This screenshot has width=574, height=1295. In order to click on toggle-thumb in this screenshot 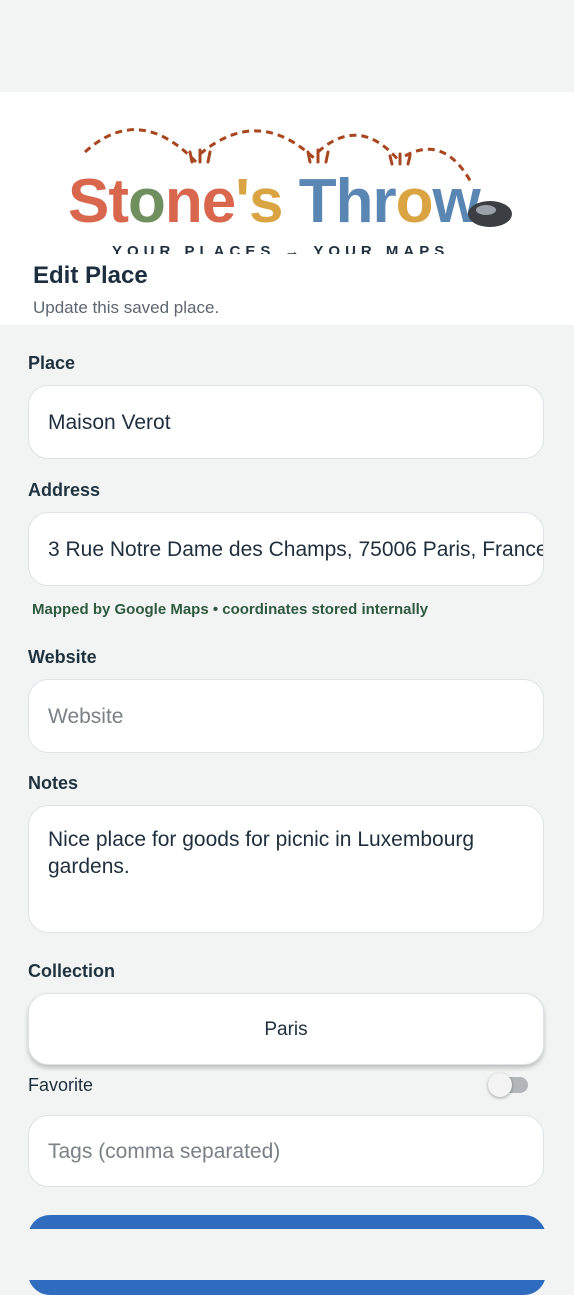, I will do `click(500, 1085)`.